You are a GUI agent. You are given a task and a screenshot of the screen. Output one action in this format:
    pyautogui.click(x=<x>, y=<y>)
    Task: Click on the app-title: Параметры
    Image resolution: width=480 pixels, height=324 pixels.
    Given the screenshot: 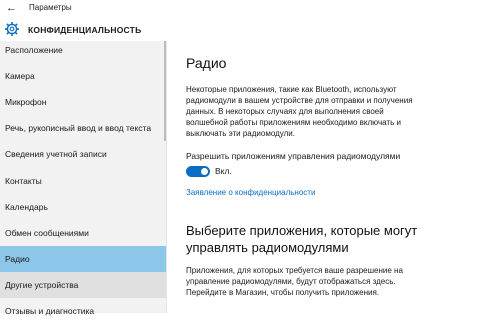 What is the action you would take?
    pyautogui.click(x=50, y=7)
    